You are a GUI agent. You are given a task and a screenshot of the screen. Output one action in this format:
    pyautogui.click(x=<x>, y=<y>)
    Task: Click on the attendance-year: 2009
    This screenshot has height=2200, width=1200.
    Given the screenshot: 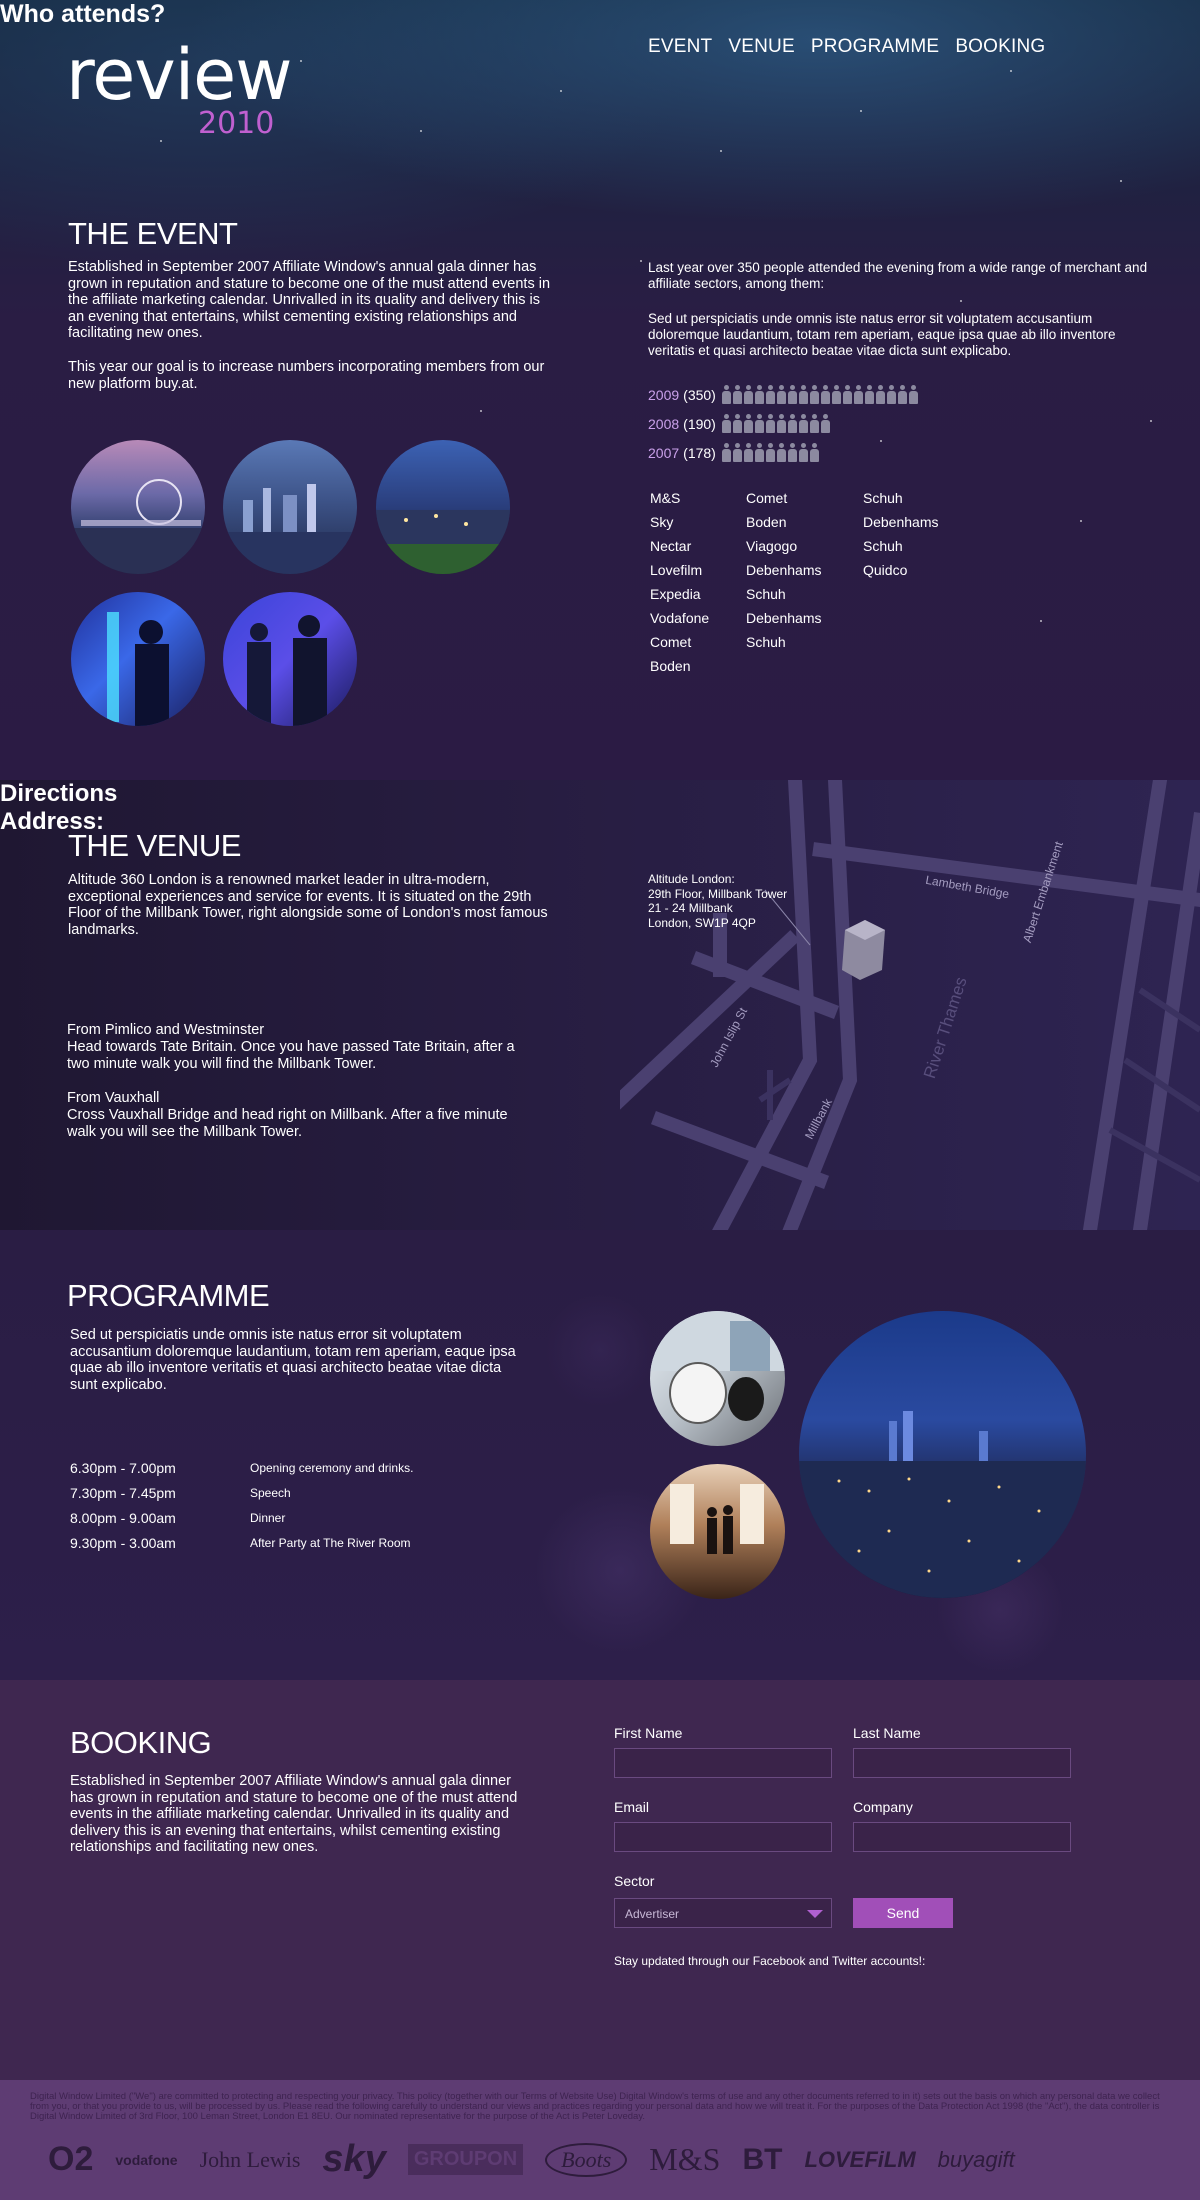 What is the action you would take?
    pyautogui.click(x=664, y=394)
    